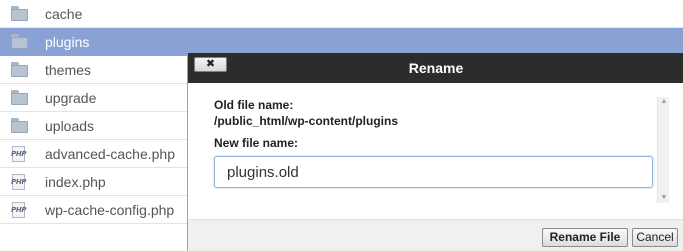  What do you see at coordinates (663, 150) in the screenshot?
I see `dialog-scrollbar: ▲ ▼` at bounding box center [663, 150].